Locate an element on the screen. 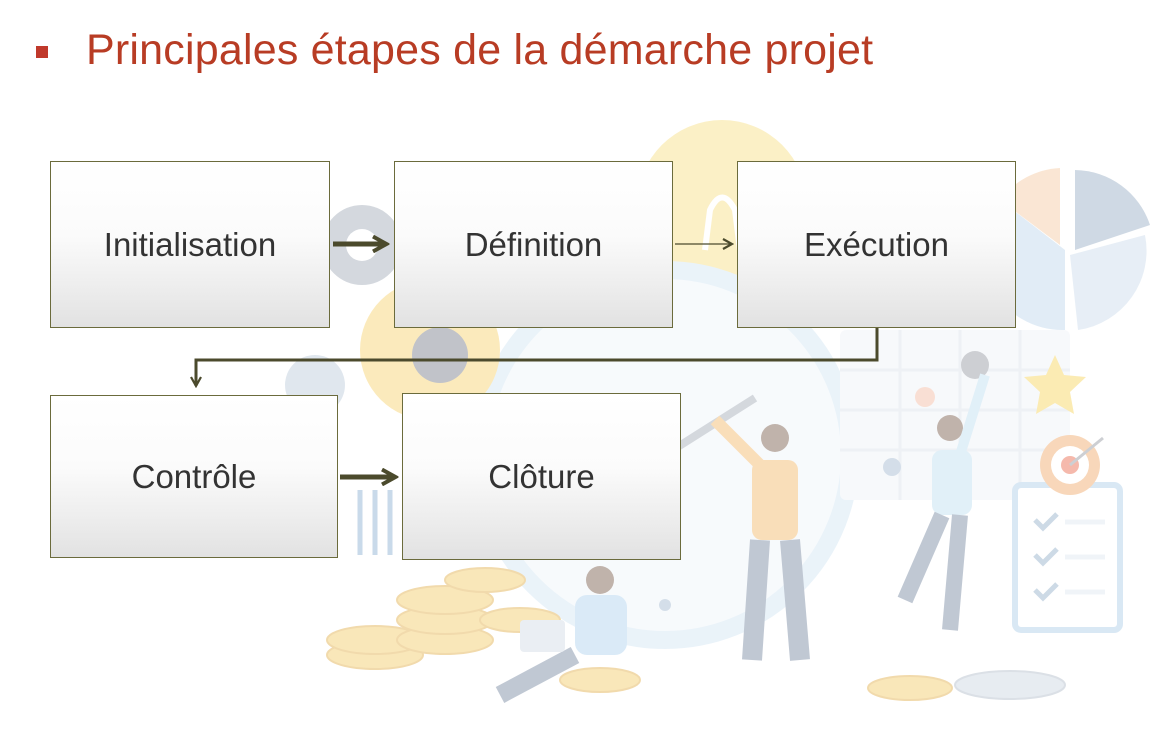 This screenshot has width=1163, height=731. step-label: Initialisation is located at coordinates (190, 244).